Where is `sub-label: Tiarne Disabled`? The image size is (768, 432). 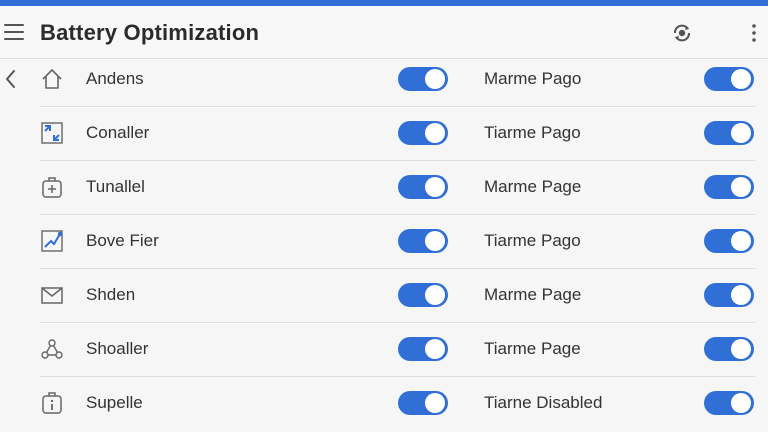
sub-label: Tiarne Disabled is located at coordinates (543, 402).